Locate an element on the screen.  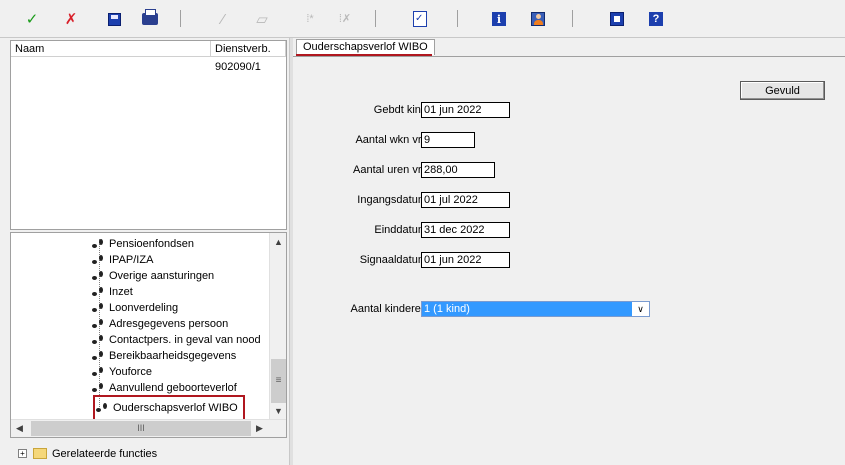
tree-item: Adresgegevens persoon is located at coordinates (159, 324).